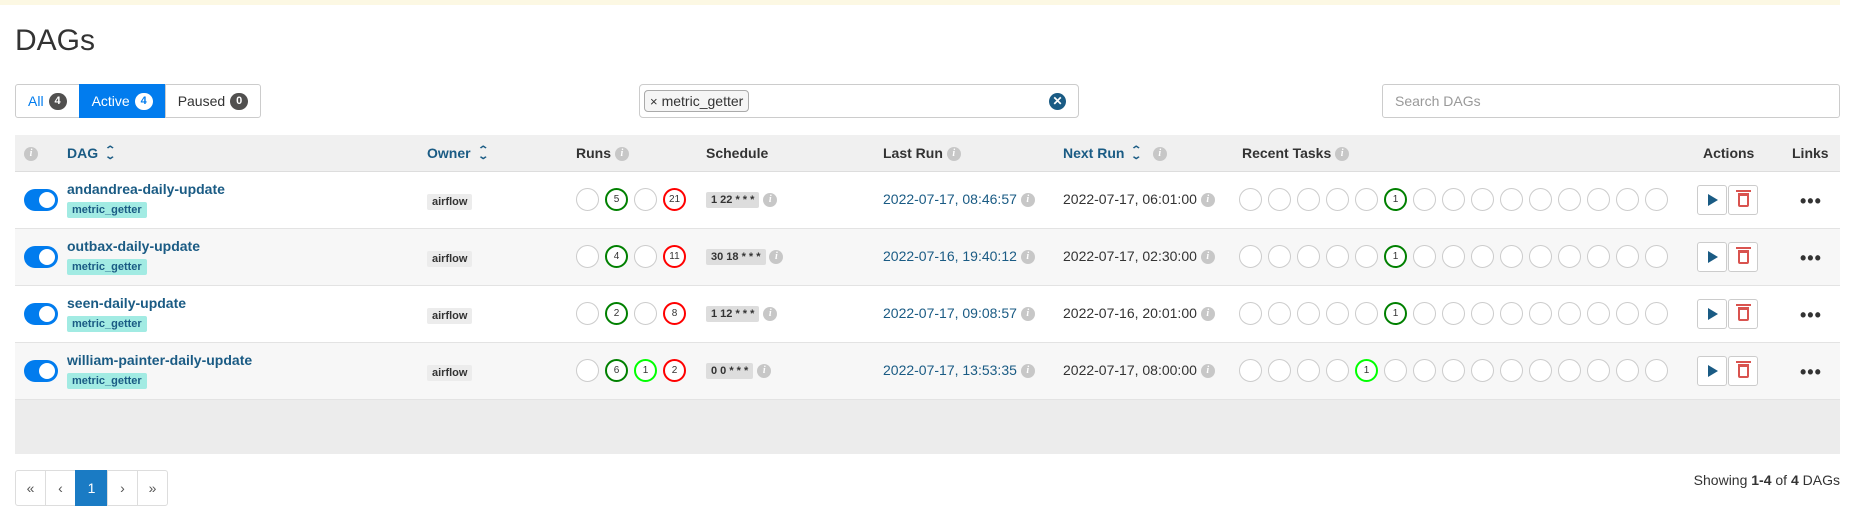 This screenshot has width=1871, height=509. What do you see at coordinates (654, 101) in the screenshot?
I see `remove-tag-icon: ×` at bounding box center [654, 101].